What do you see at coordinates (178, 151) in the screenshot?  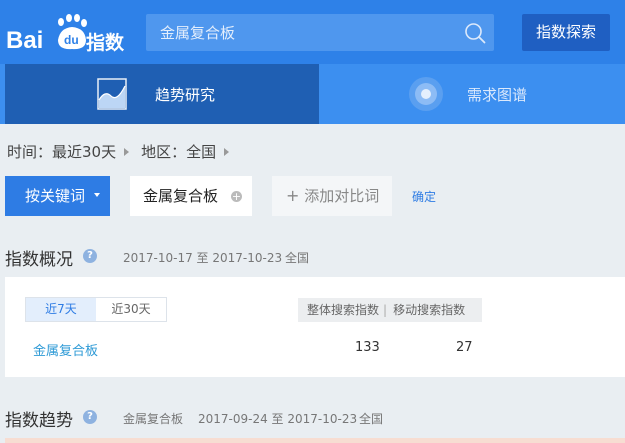 I see `region-filter: 地区：全国` at bounding box center [178, 151].